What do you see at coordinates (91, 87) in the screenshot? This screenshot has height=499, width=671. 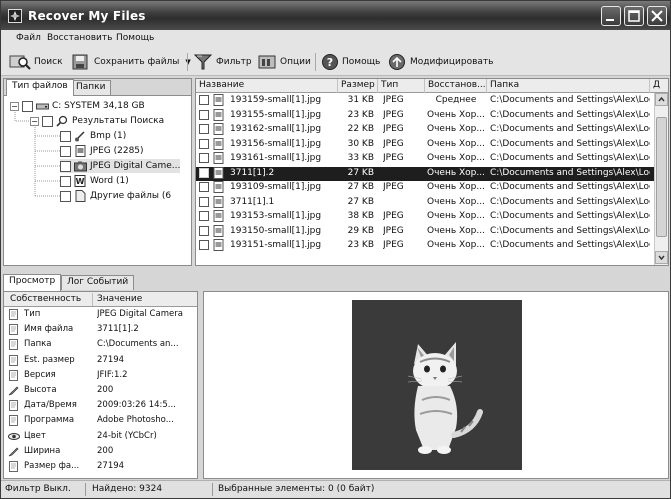 I see `tab-folders: Папки` at bounding box center [91, 87].